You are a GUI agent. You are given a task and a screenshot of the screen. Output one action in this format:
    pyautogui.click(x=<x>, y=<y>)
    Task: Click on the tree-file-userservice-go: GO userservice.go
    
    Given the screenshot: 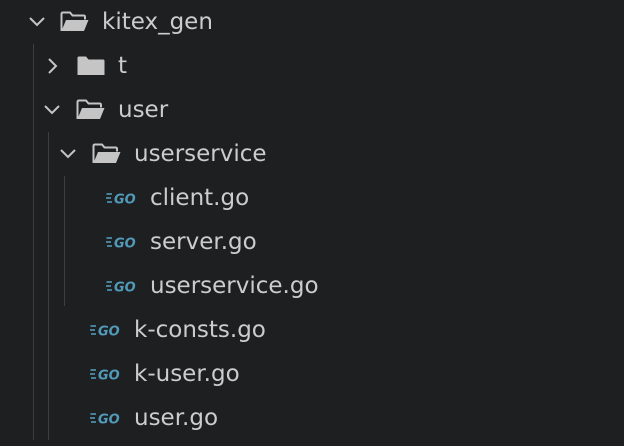 What is the action you would take?
    pyautogui.click(x=312, y=286)
    